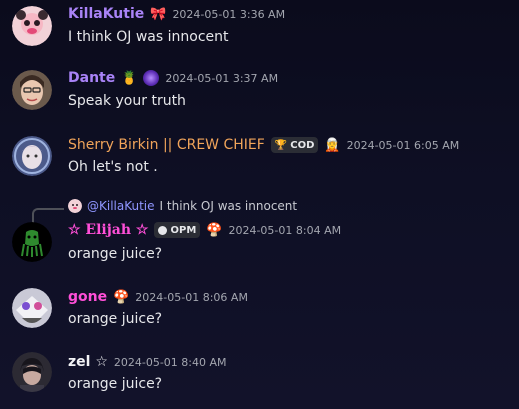  Describe the element at coordinates (332, 145) in the screenshot. I see `figure-icon: 🧝` at that location.